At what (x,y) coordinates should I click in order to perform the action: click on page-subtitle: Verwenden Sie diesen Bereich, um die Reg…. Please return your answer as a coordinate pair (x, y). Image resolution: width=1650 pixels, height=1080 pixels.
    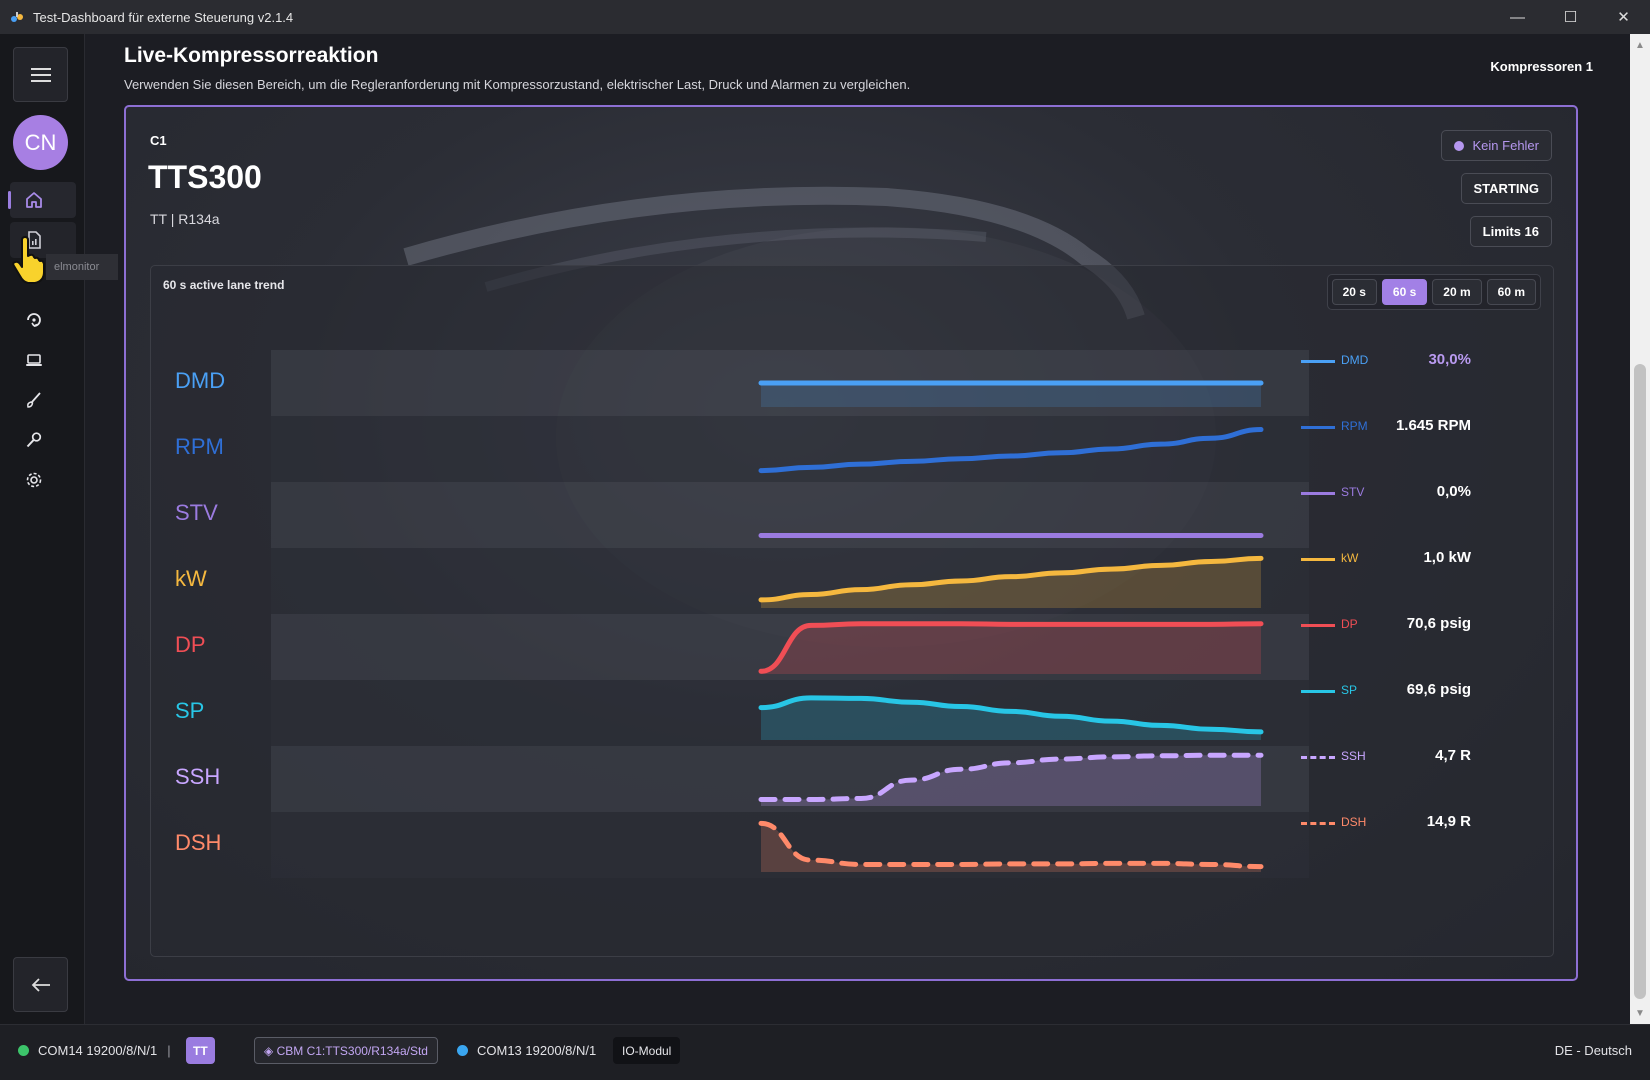
    Looking at the image, I should click on (517, 84).